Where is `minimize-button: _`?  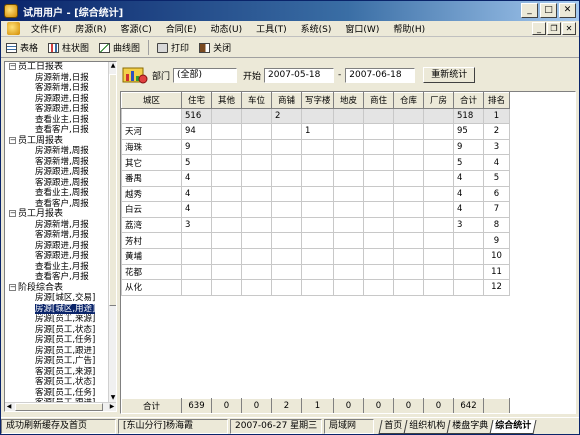
minimize-button: _ is located at coordinates (529, 10).